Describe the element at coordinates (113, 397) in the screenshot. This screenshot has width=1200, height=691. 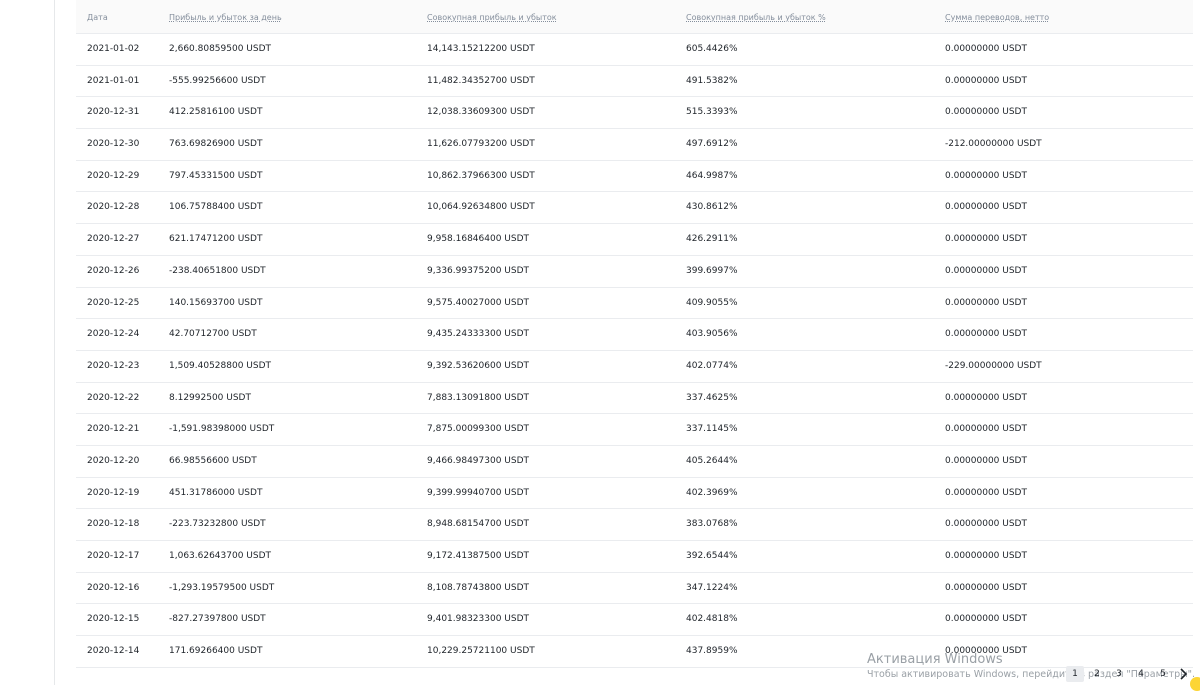
I see `row-date: 2020-12-22` at that location.